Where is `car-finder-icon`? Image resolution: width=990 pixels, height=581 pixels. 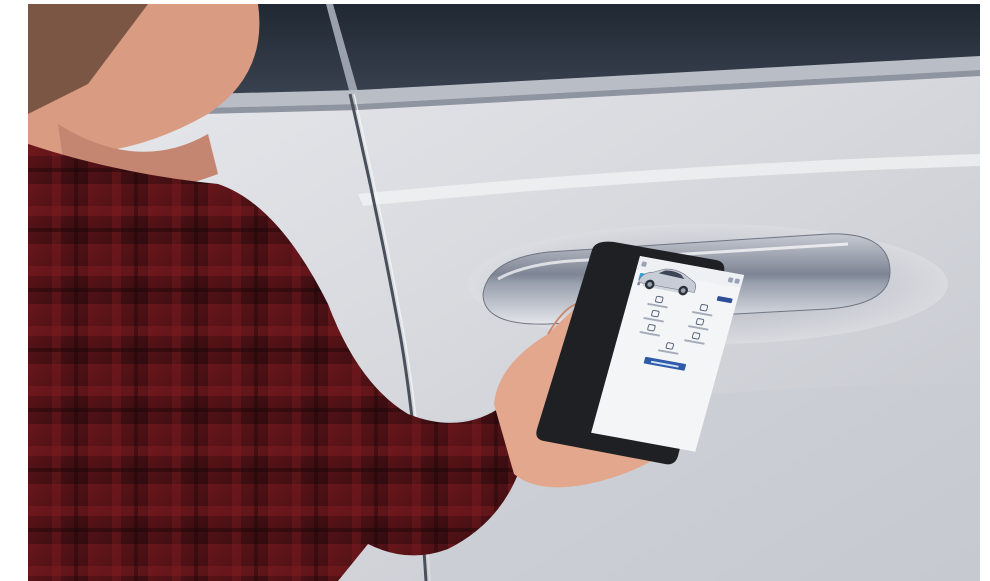 car-finder-icon is located at coordinates (700, 321).